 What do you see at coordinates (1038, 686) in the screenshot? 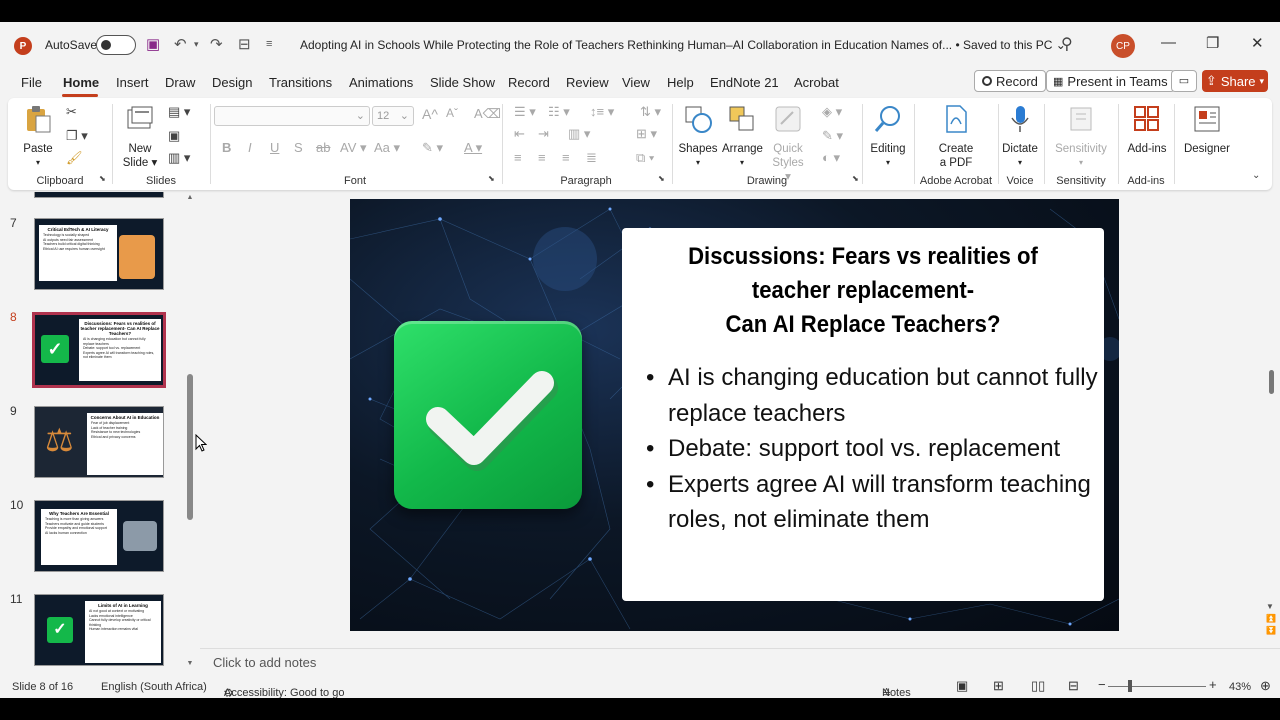
I see `reading-view-icon: ▯▯` at bounding box center [1038, 686].